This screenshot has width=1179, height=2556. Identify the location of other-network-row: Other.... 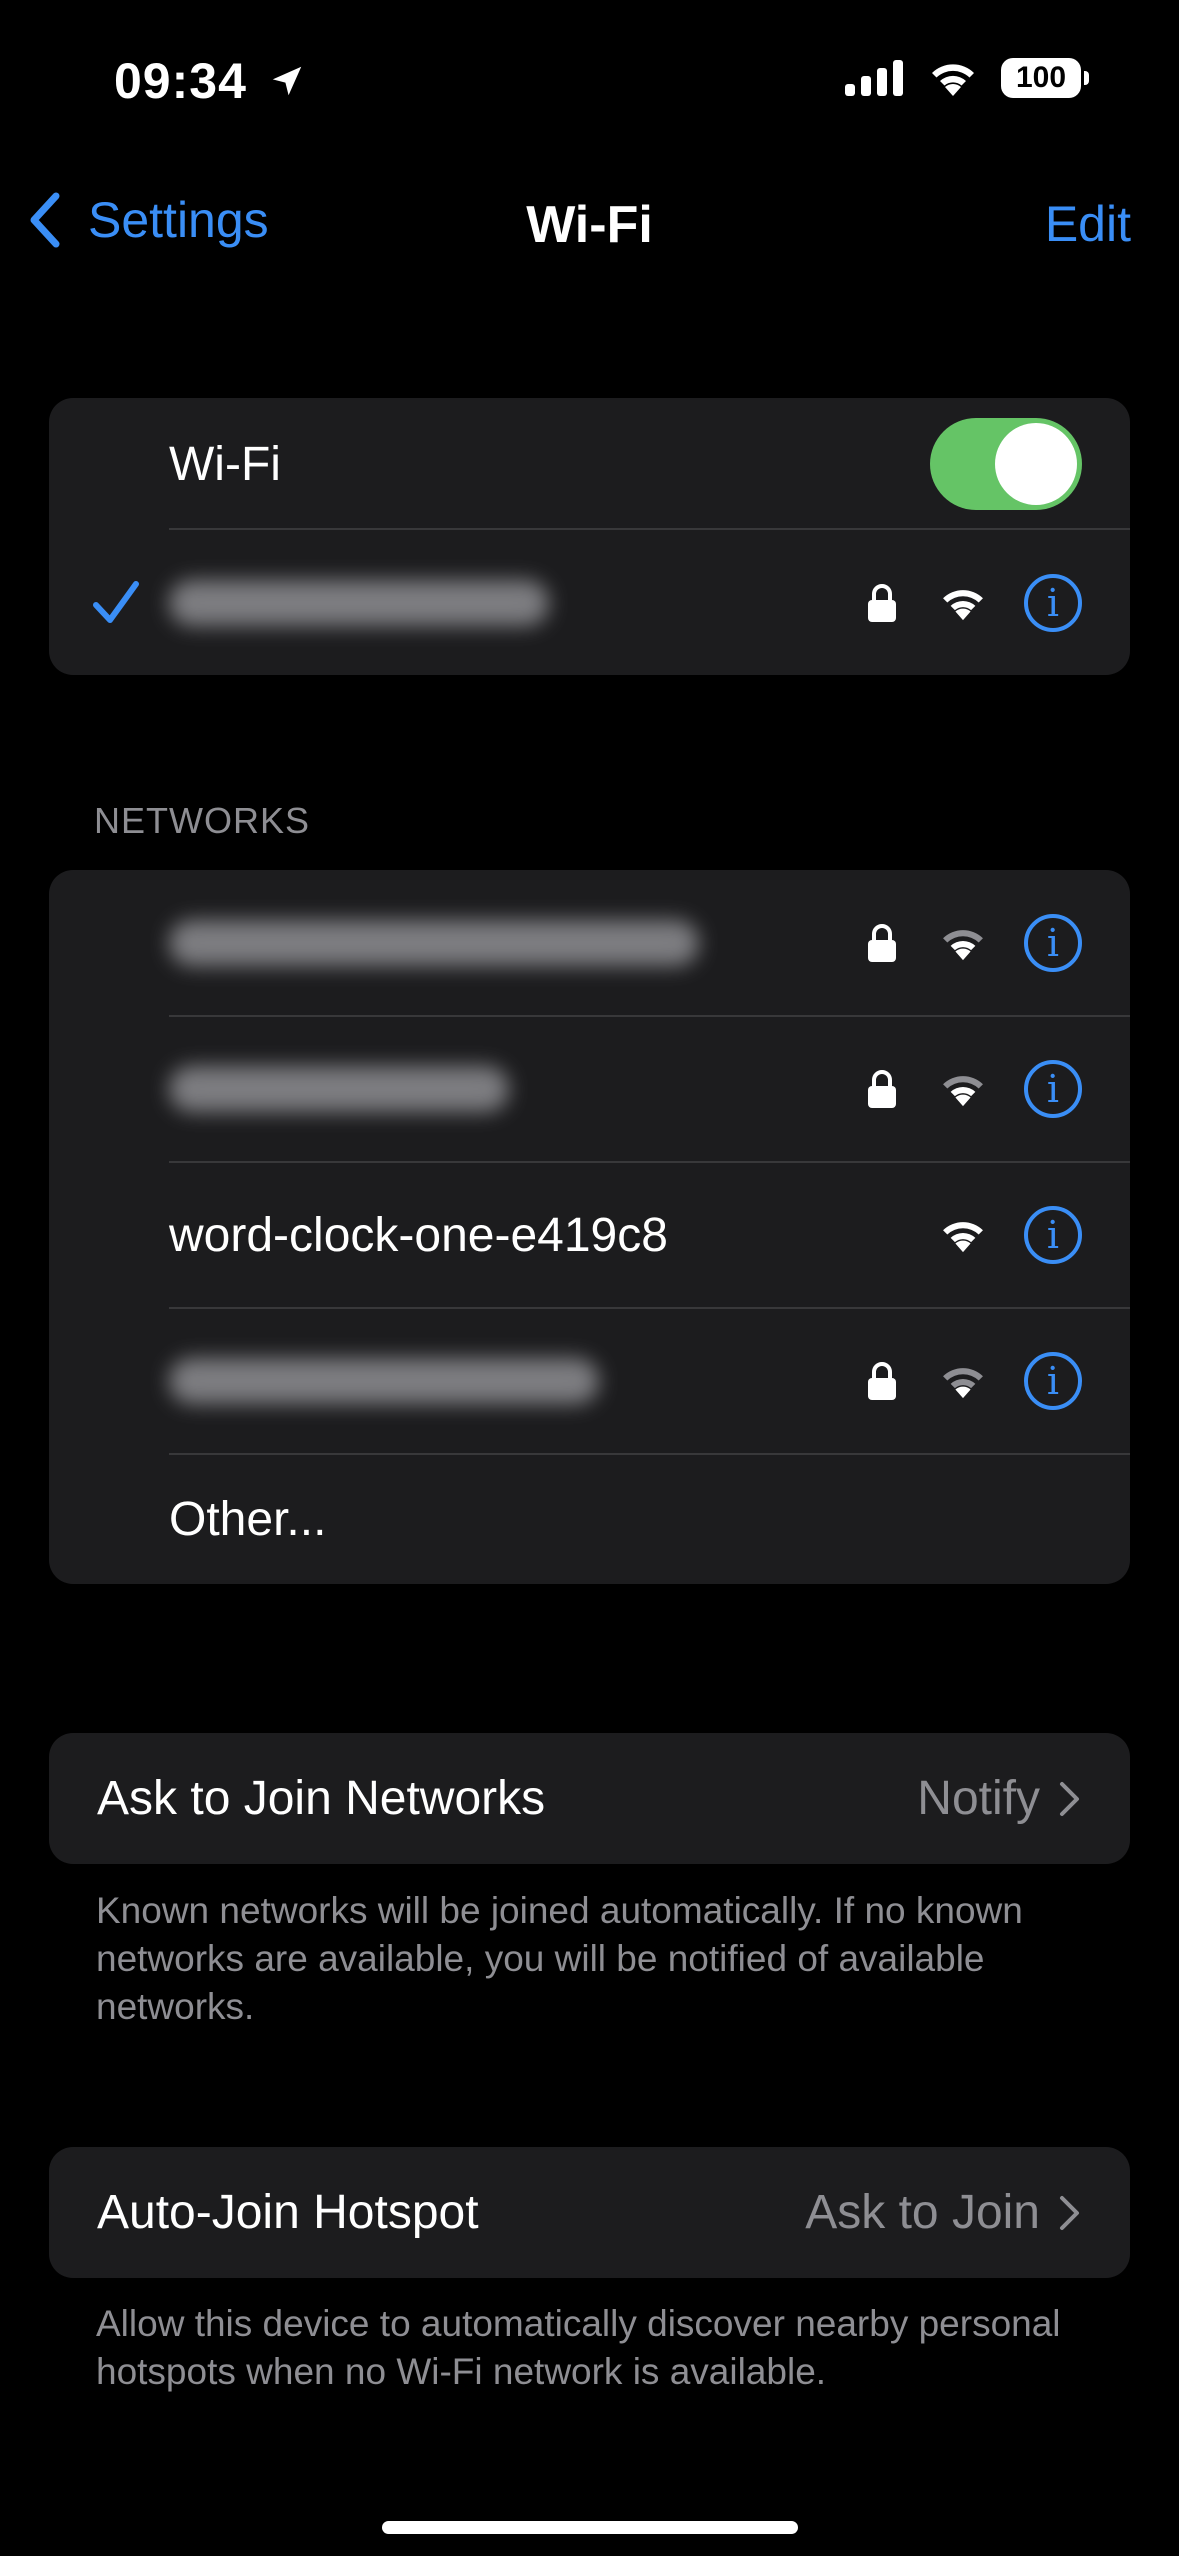
(589, 1519).